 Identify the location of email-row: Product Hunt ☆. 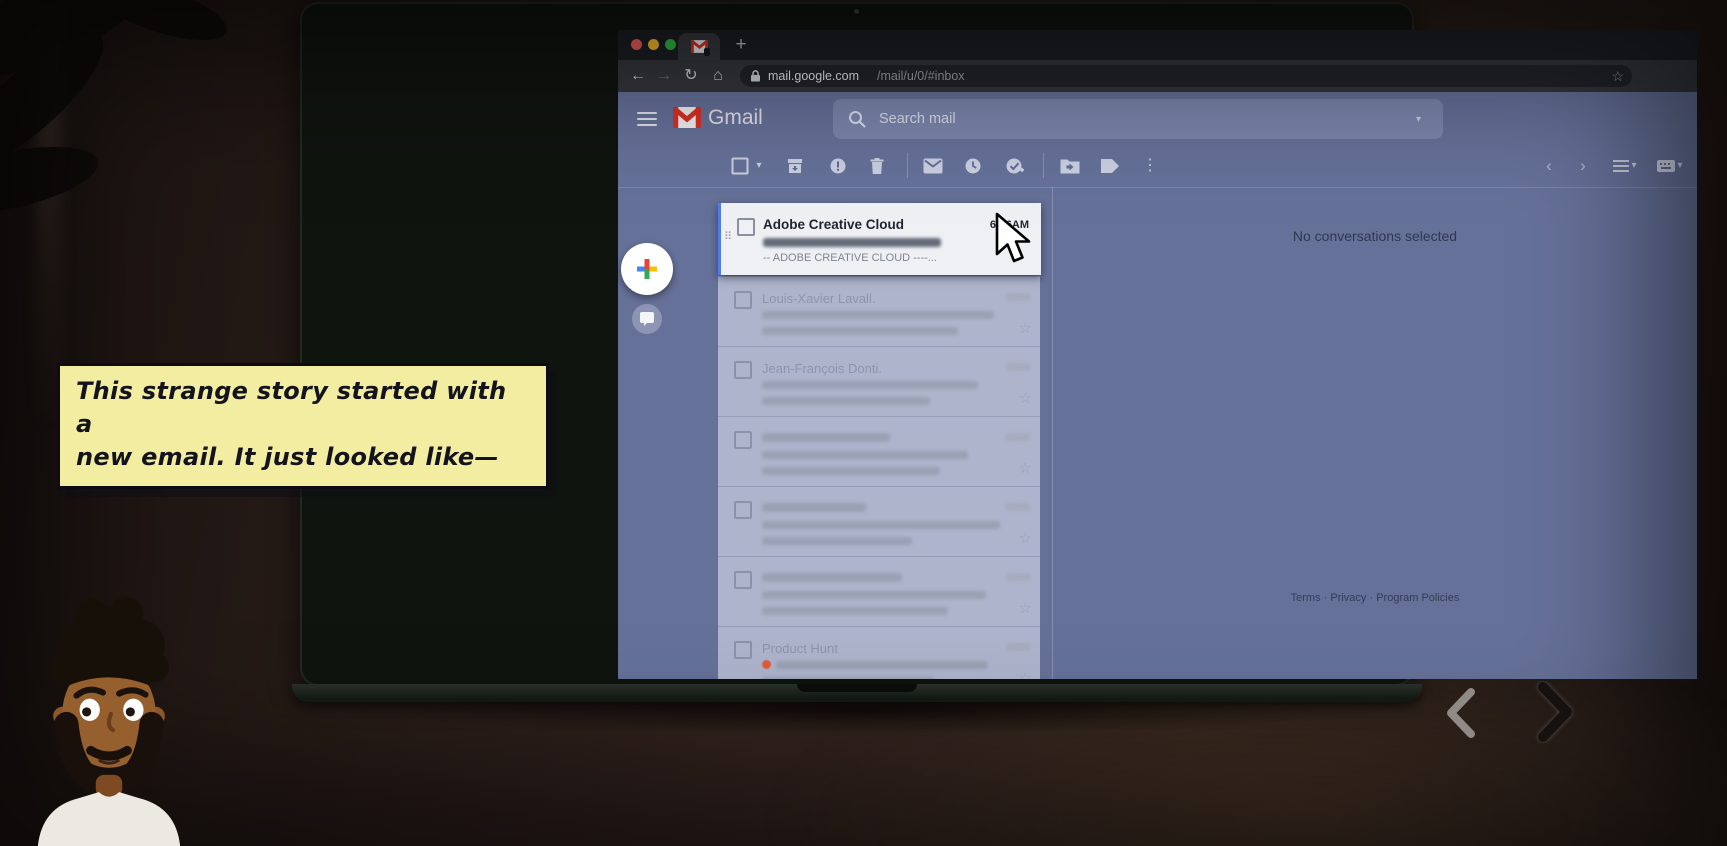
(879, 652).